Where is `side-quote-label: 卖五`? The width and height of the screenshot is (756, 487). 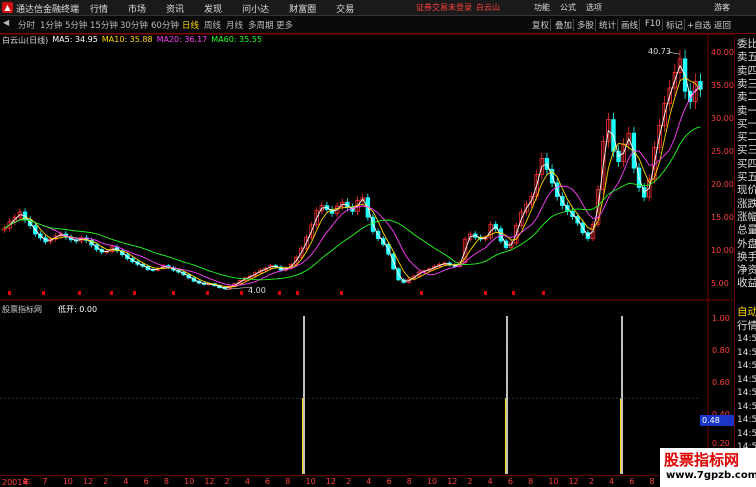 side-quote-label: 卖五 is located at coordinates (746, 57).